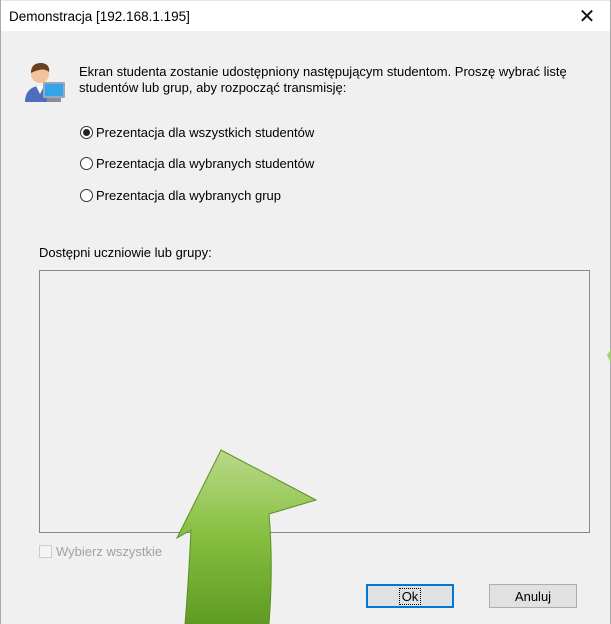 Image resolution: width=611 pixels, height=624 pixels. I want to click on option-all-students: Prezentacja dla wszystkich studentów, so click(197, 132).